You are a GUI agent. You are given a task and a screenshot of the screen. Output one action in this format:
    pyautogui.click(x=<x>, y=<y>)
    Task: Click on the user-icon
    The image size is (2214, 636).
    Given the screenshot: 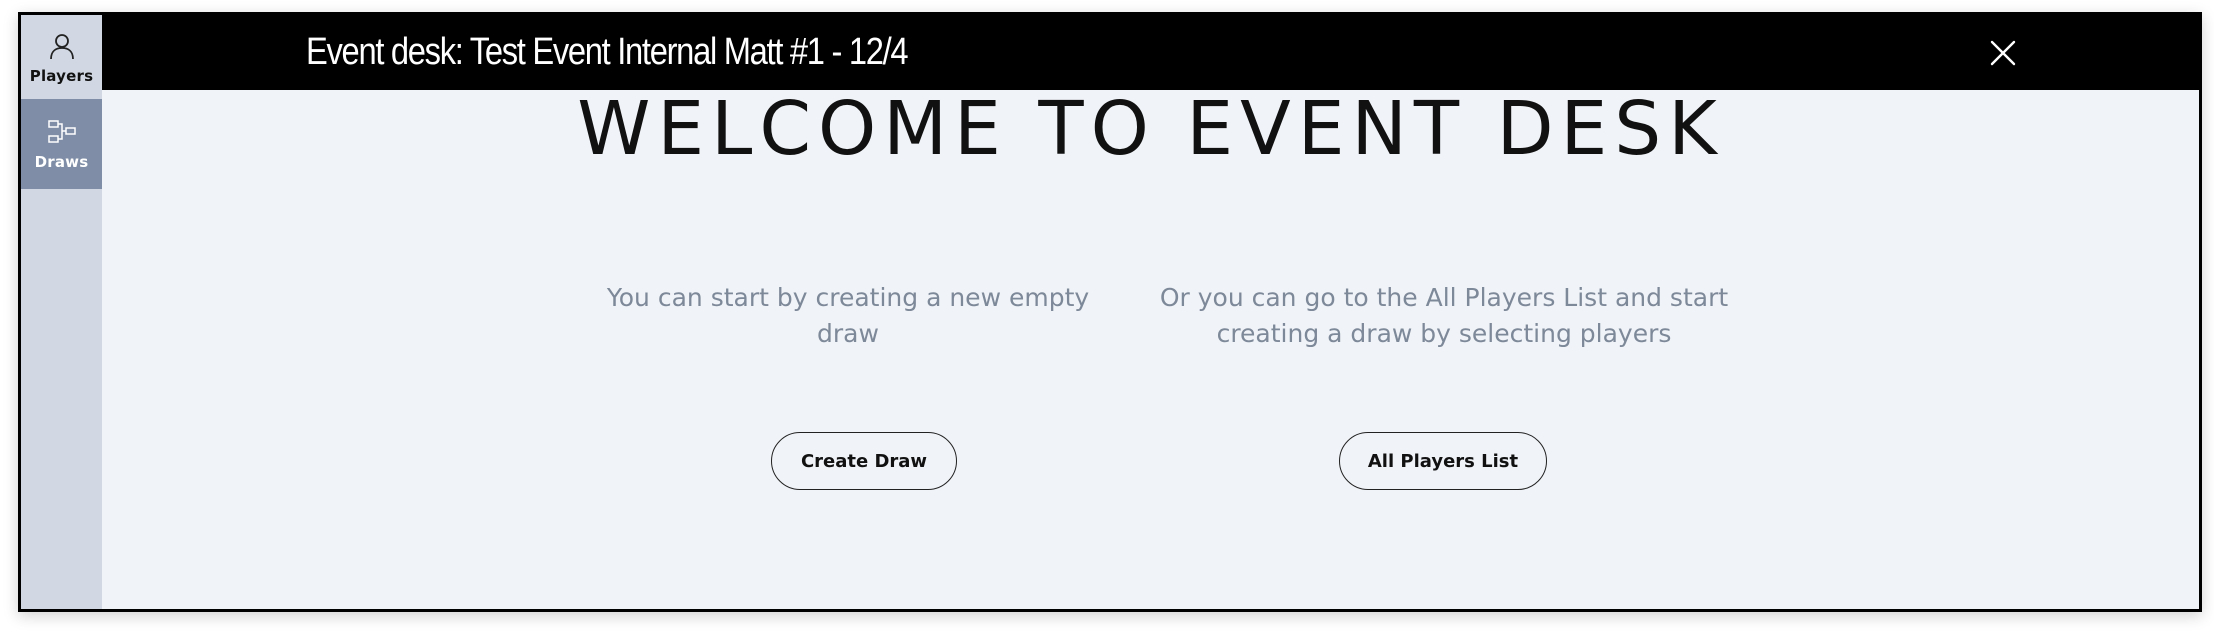 What is the action you would take?
    pyautogui.click(x=62, y=46)
    